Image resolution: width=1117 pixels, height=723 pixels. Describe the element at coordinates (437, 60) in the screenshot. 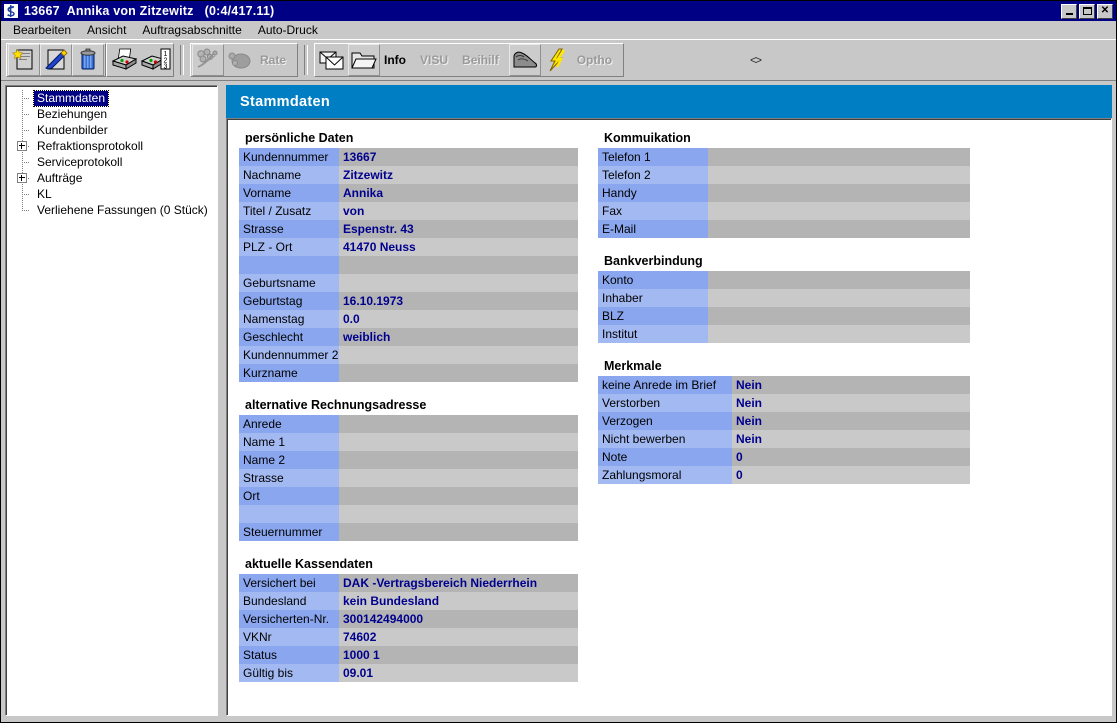

I see `visu-label: VISU` at that location.